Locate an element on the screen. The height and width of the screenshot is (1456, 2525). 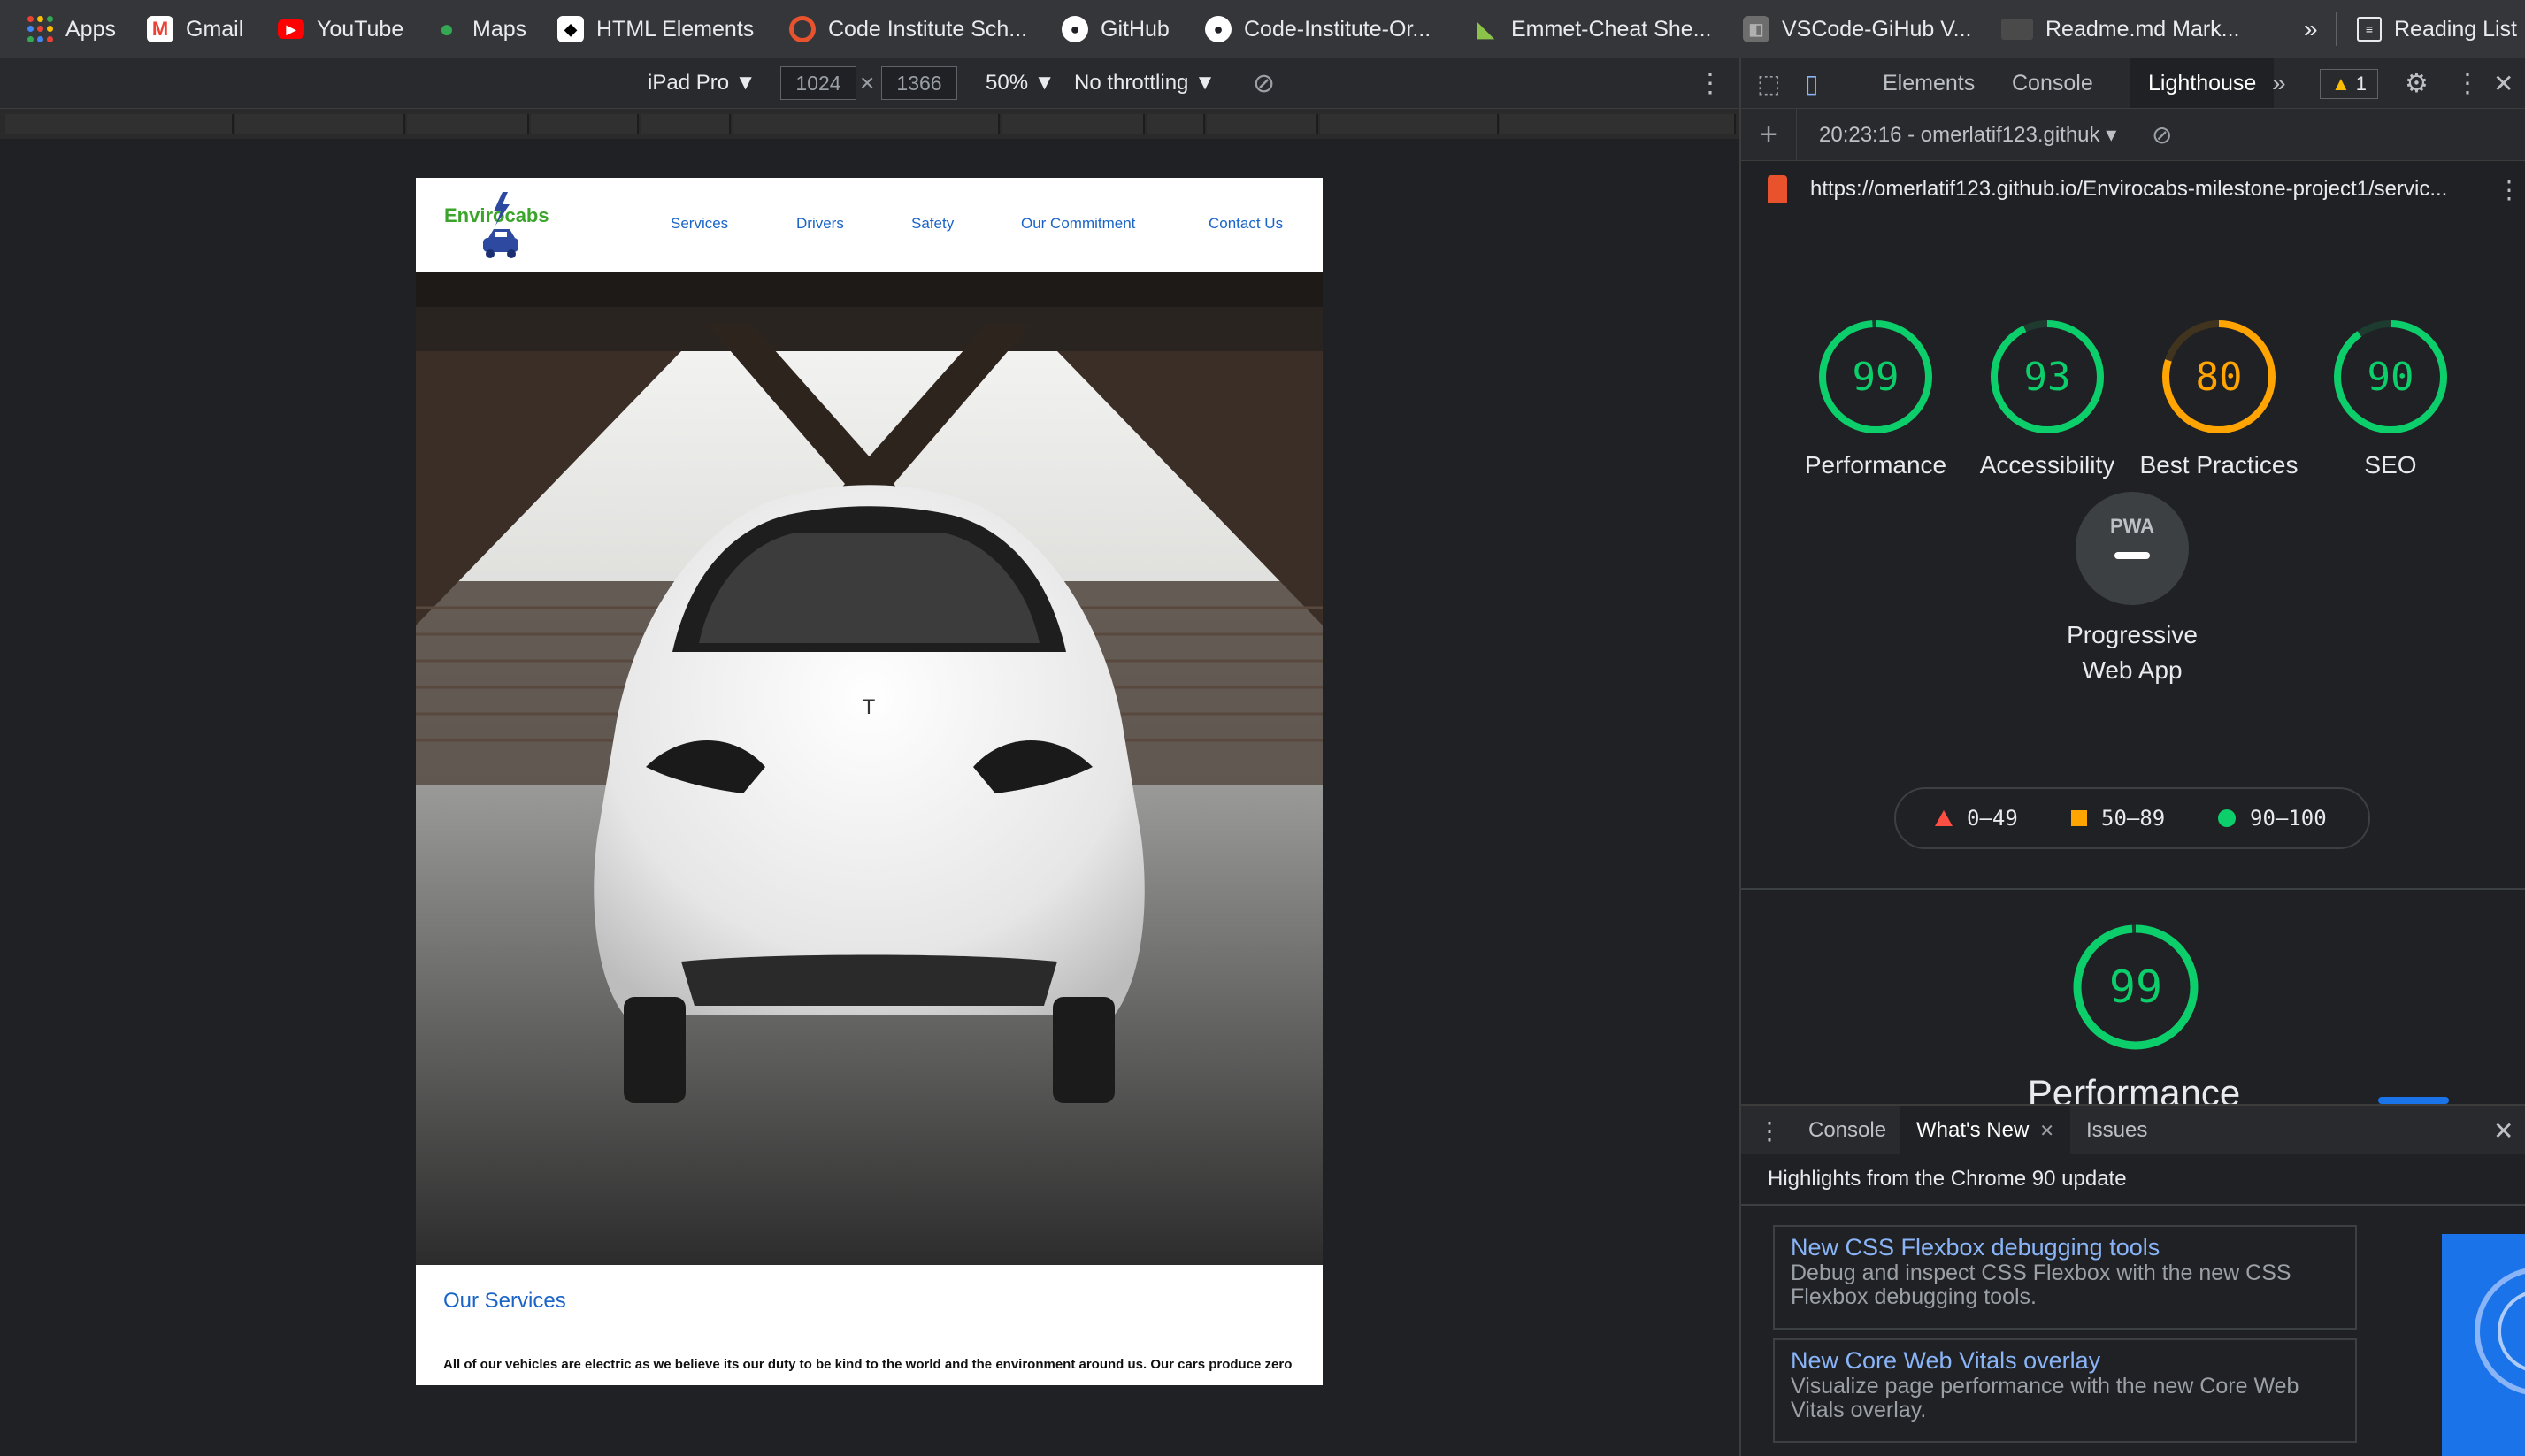
more-options-icon: ⋮ is located at coordinates (1710, 83).